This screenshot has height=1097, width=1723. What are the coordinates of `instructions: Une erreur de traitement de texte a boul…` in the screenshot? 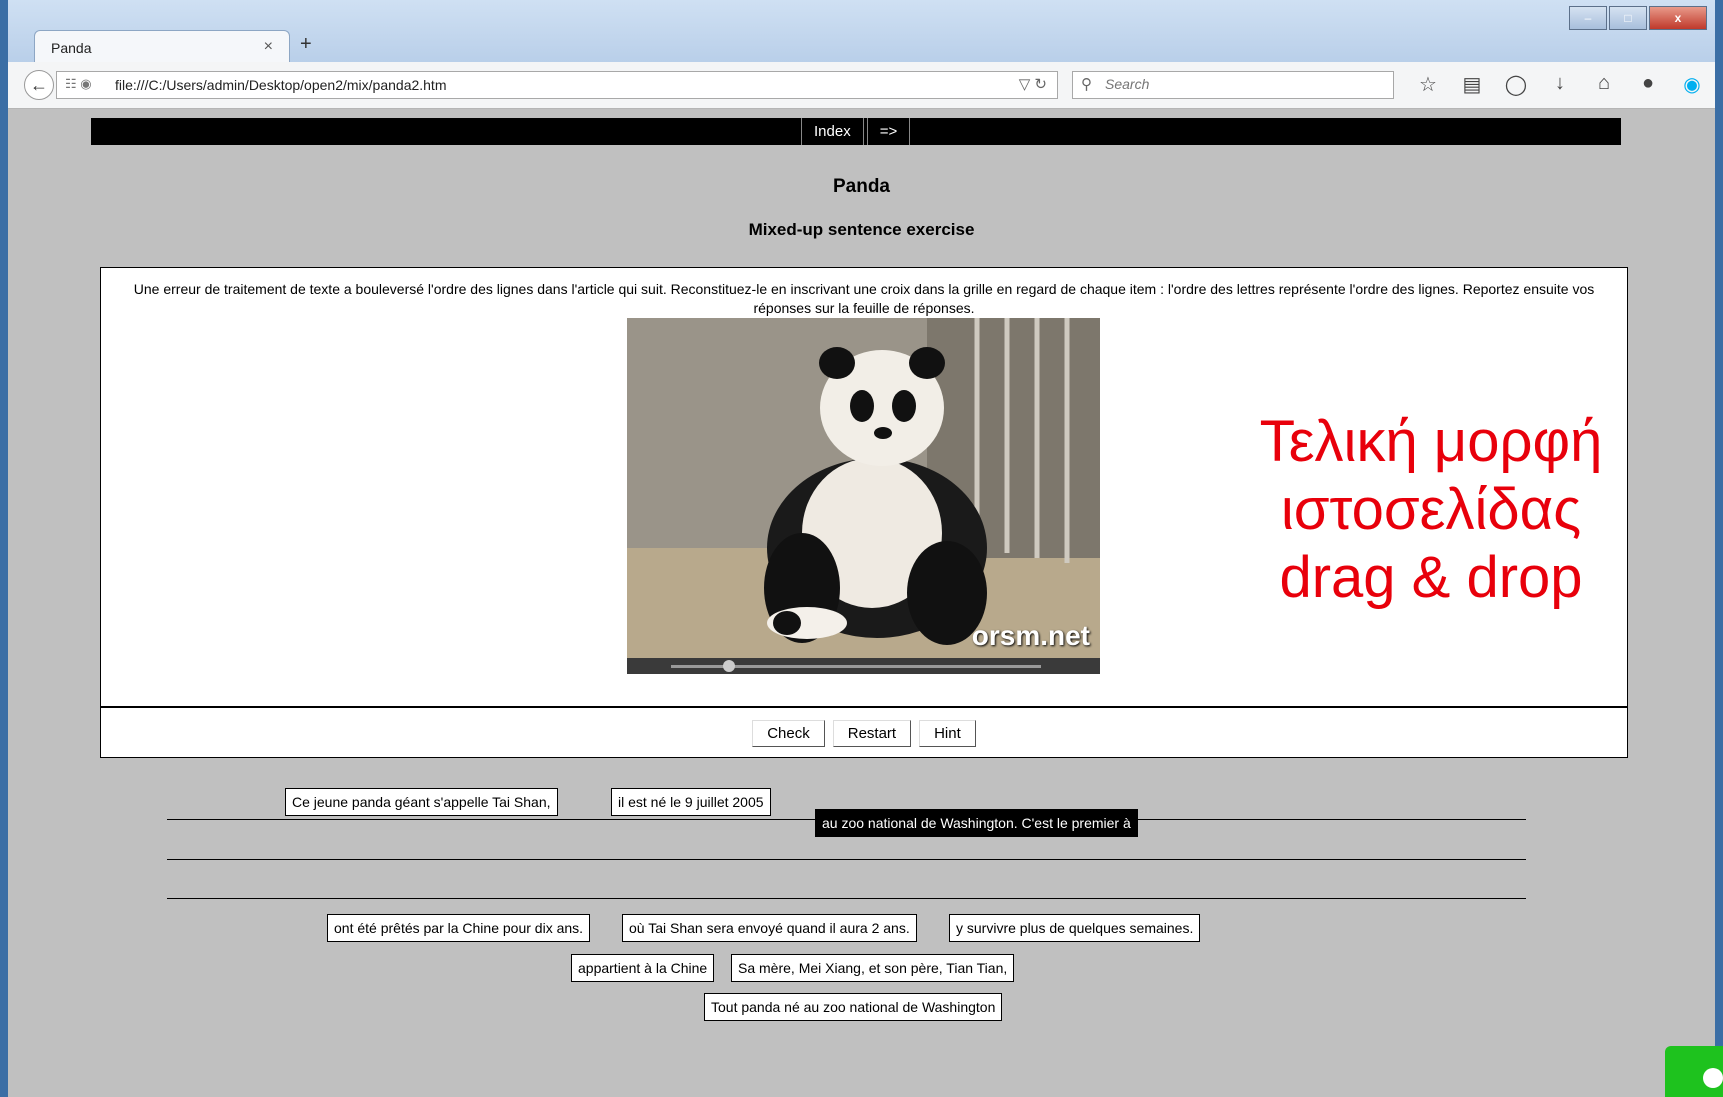 It's located at (864, 298).